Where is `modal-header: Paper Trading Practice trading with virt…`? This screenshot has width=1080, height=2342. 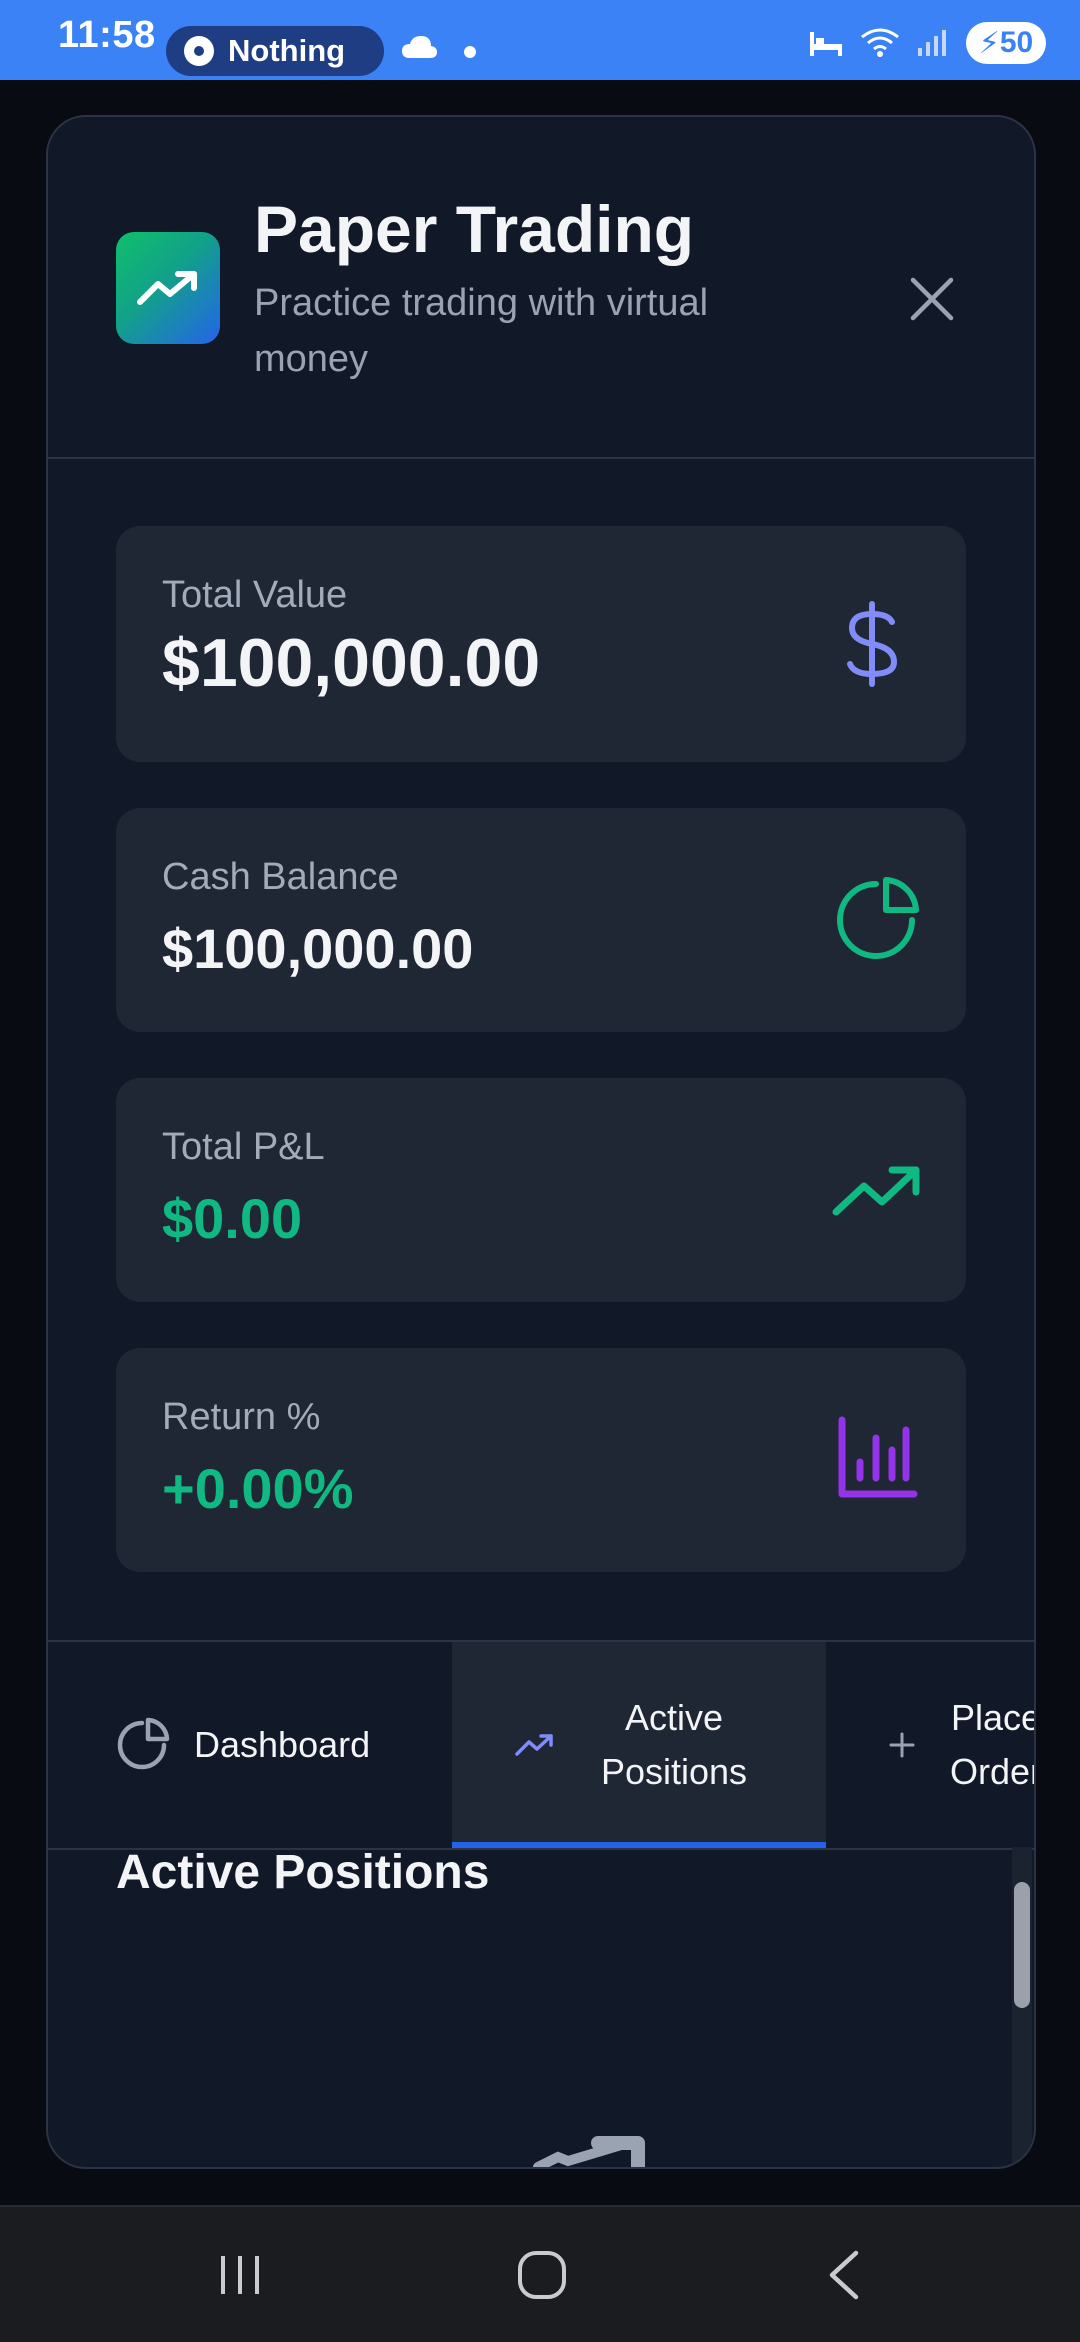 modal-header: Paper Trading Practice trading with virt… is located at coordinates (541, 288).